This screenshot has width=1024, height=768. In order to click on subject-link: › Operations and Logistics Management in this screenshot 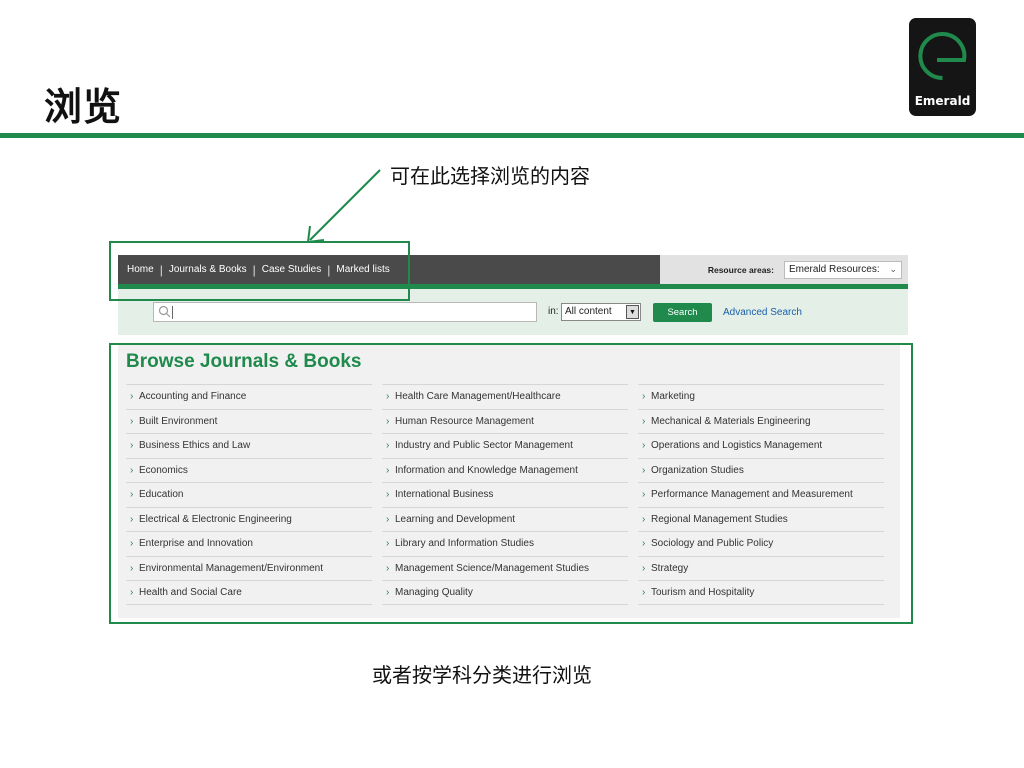, I will do `click(761, 445)`.